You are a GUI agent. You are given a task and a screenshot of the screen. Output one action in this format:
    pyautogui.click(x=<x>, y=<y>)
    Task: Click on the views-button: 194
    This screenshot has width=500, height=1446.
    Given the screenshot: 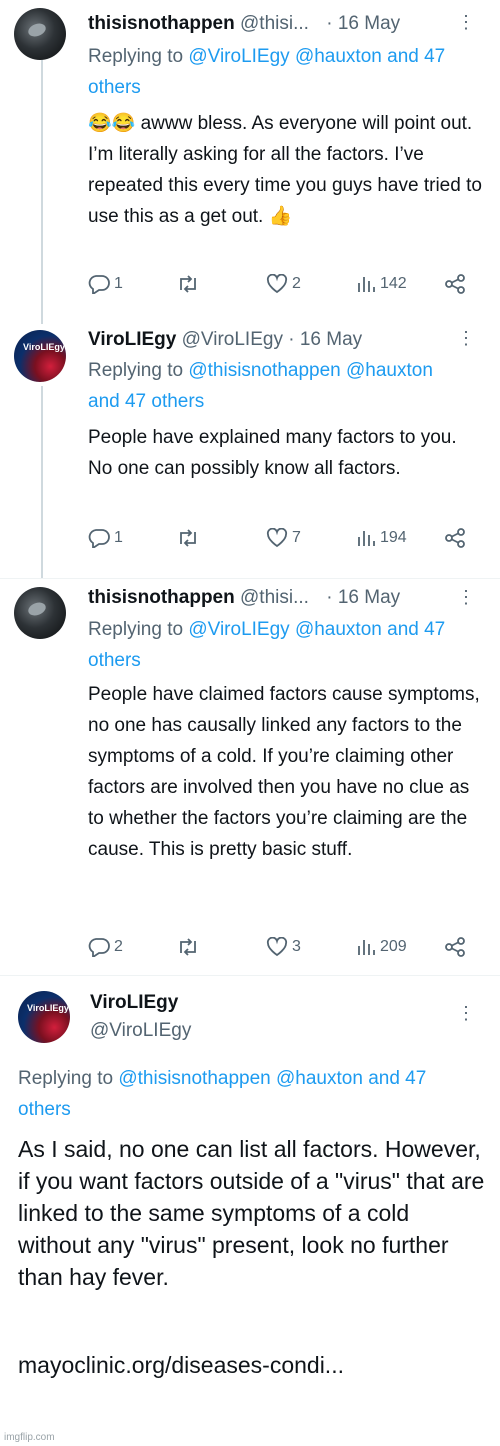 What is the action you would take?
    pyautogui.click(x=381, y=538)
    